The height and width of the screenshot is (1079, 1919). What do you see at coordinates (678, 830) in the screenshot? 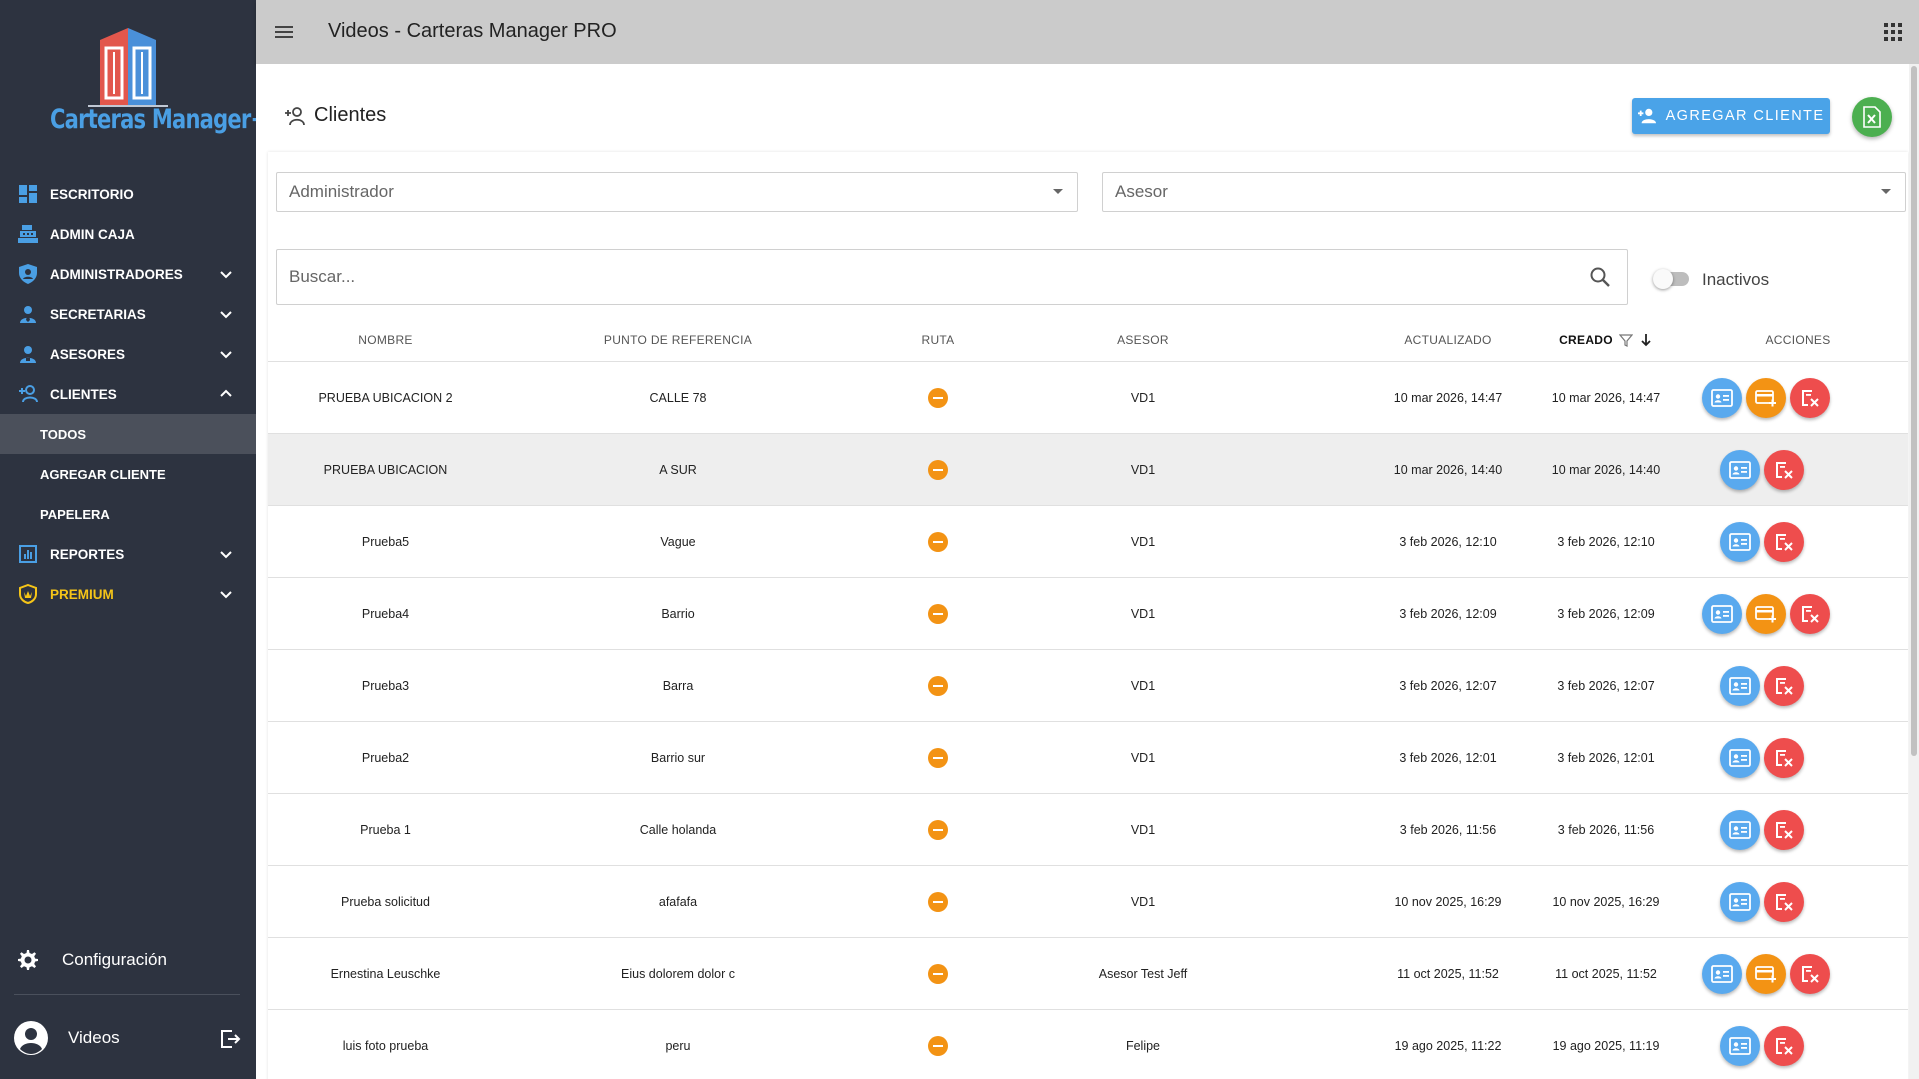
I see `cell-referencia: Calle holanda` at bounding box center [678, 830].